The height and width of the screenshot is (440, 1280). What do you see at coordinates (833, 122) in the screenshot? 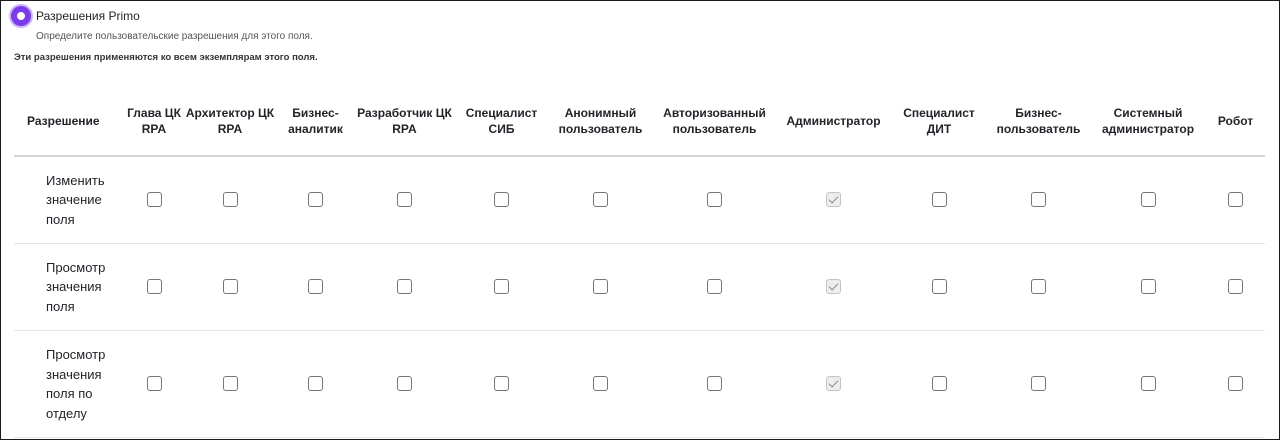
I see `column-header-role: Администратор` at bounding box center [833, 122].